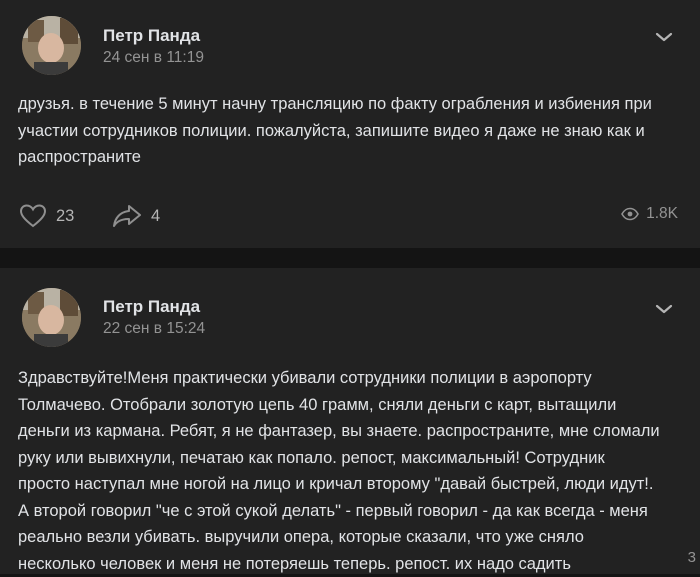 Image resolution: width=700 pixels, height=577 pixels. I want to click on like-count: 23, so click(65, 216).